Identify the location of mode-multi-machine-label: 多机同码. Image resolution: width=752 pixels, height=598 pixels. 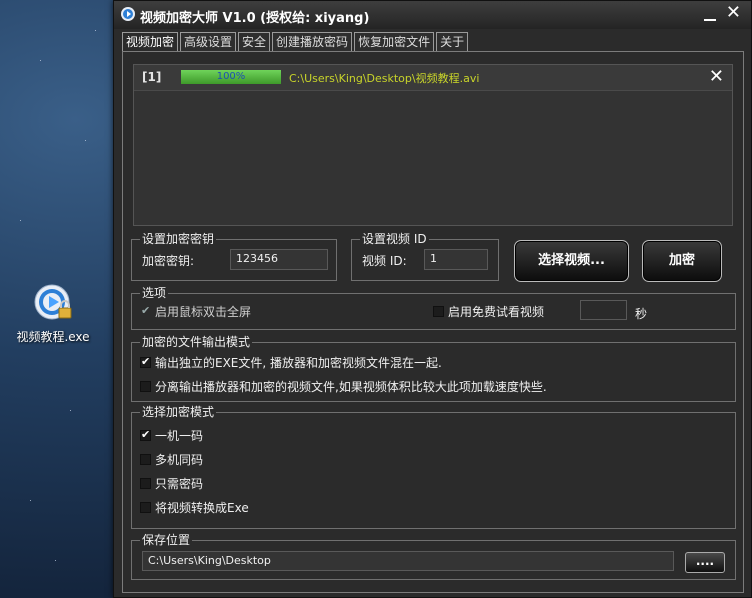
(179, 460).